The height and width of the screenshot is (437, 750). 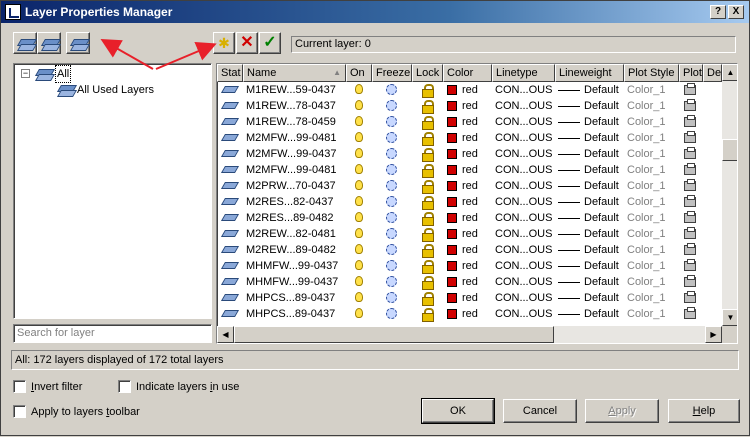 I want to click on horizontal-scrollbar: ◀ ▶, so click(x=469, y=334).